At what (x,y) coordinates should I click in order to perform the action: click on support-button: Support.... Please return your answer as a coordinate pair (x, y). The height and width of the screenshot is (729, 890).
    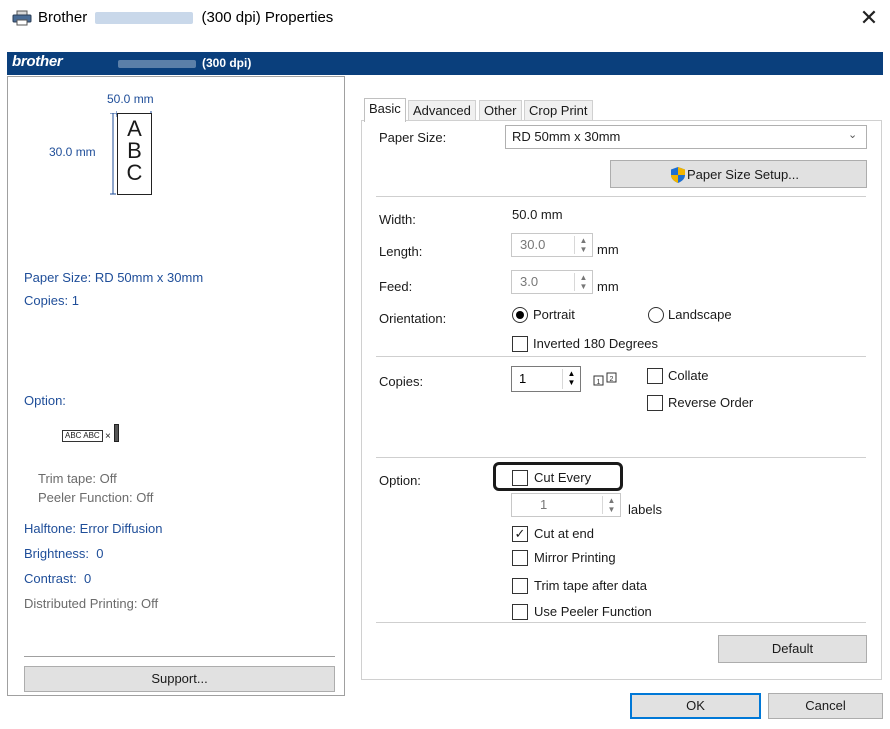
    Looking at the image, I should click on (179, 679).